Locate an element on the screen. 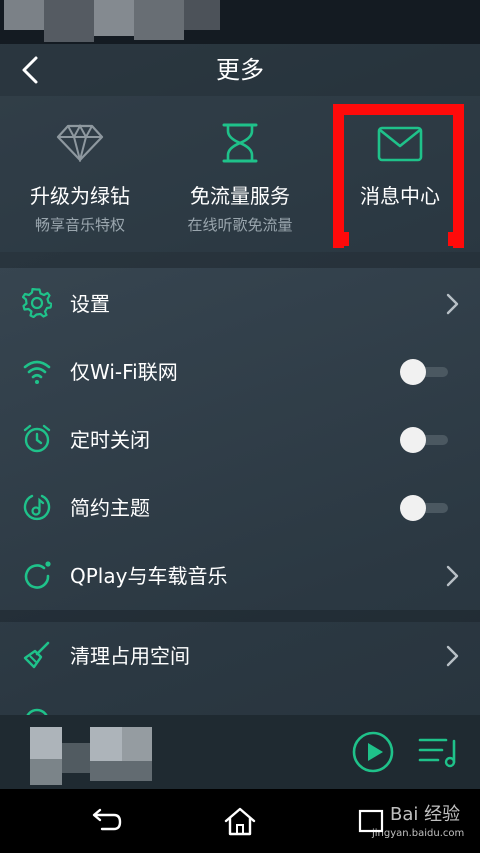  list-item-sleep-timer: 定时关闭 is located at coordinates (240, 440).